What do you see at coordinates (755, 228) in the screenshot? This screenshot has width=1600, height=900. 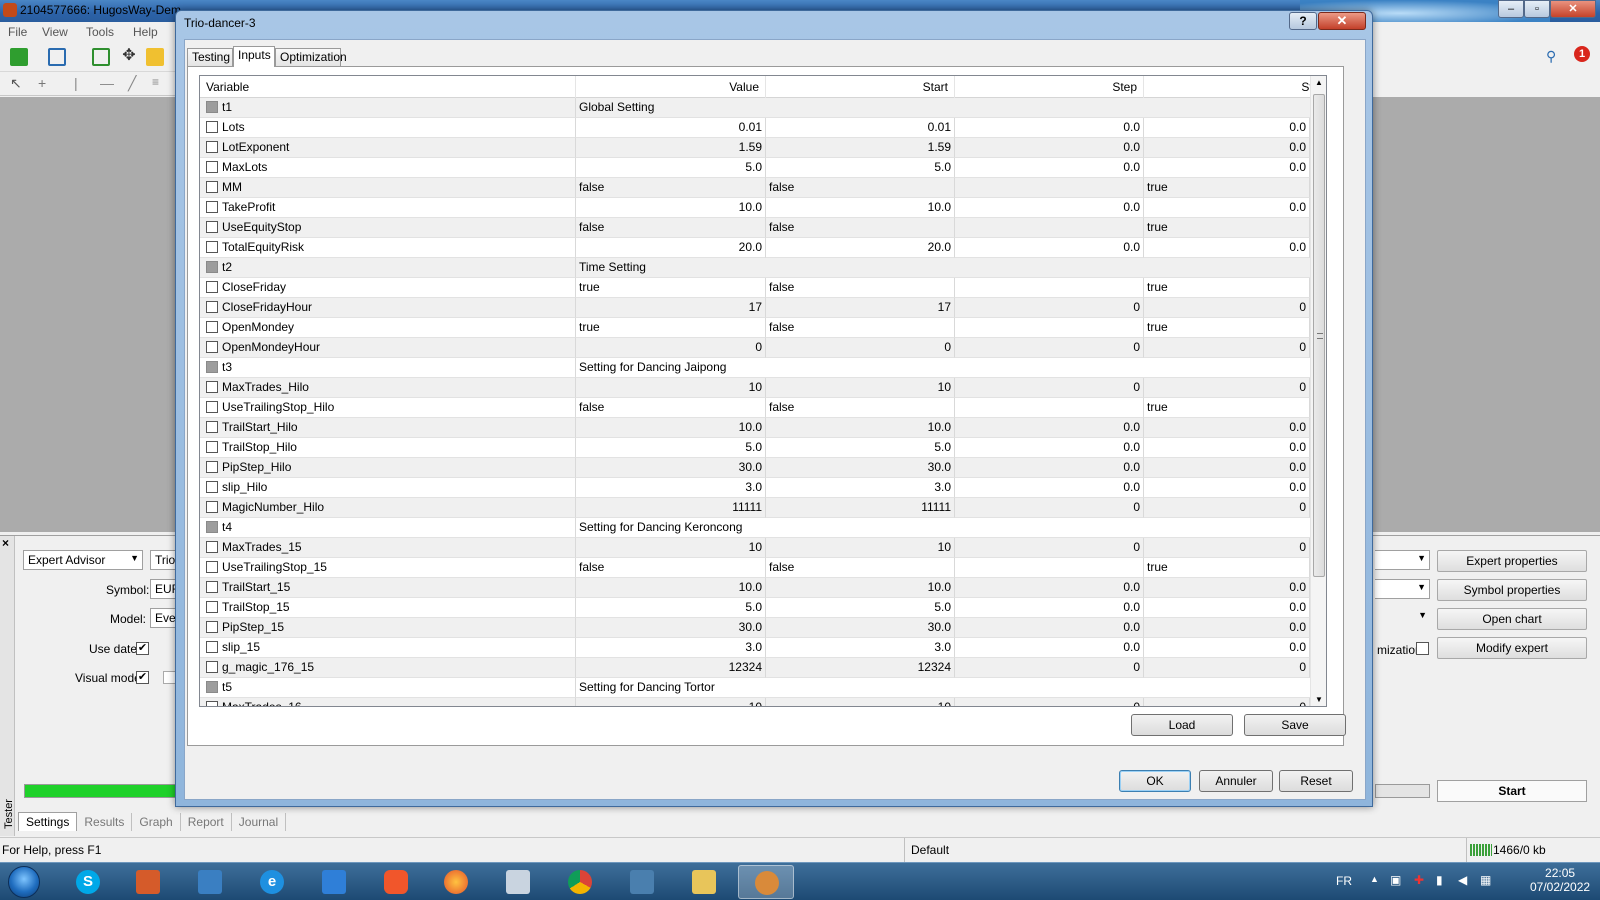 I see `table-row: UseEquityStop false false true` at bounding box center [755, 228].